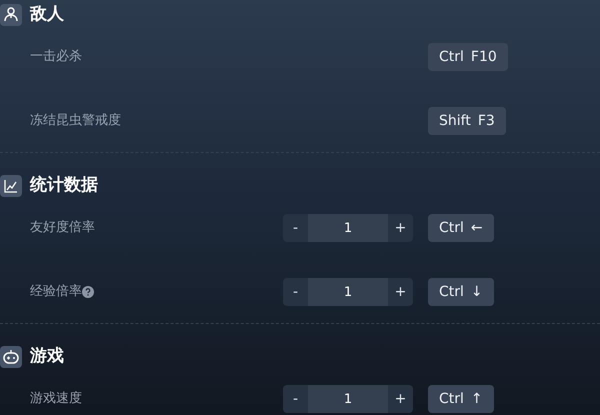 This screenshot has width=600, height=415. What do you see at coordinates (62, 228) in the screenshot?
I see `setting-label: 友好度倍率` at bounding box center [62, 228].